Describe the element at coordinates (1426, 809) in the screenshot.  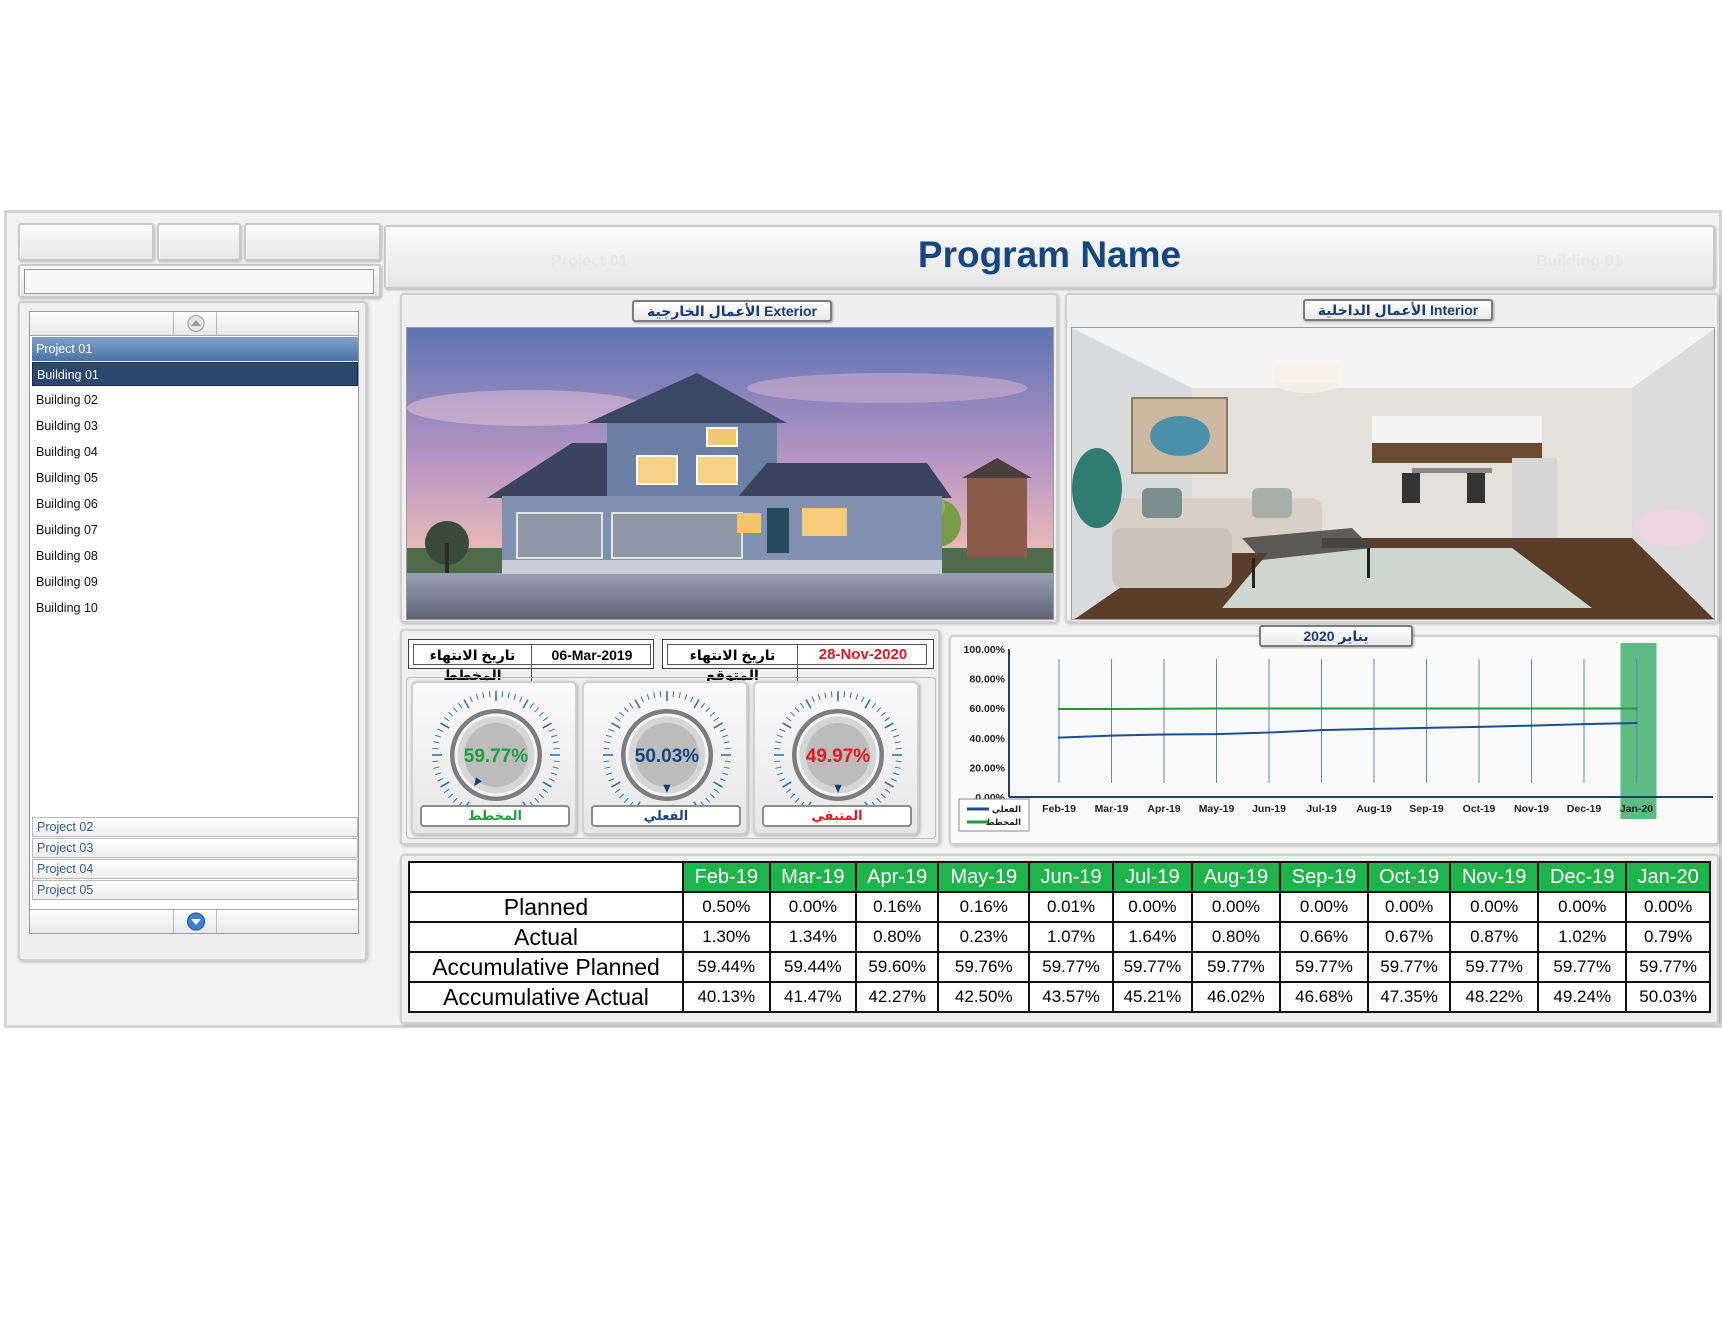
I see `chart-xtick-label: Sep-19` at that location.